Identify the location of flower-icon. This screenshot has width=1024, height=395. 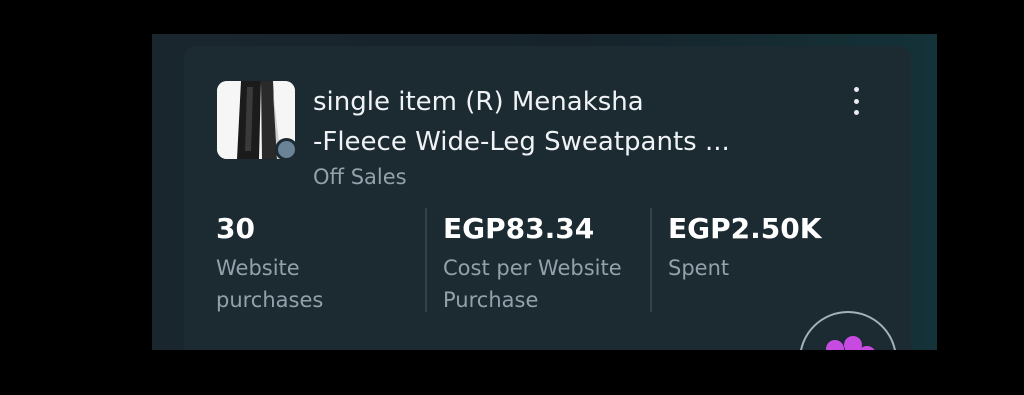
(850, 343).